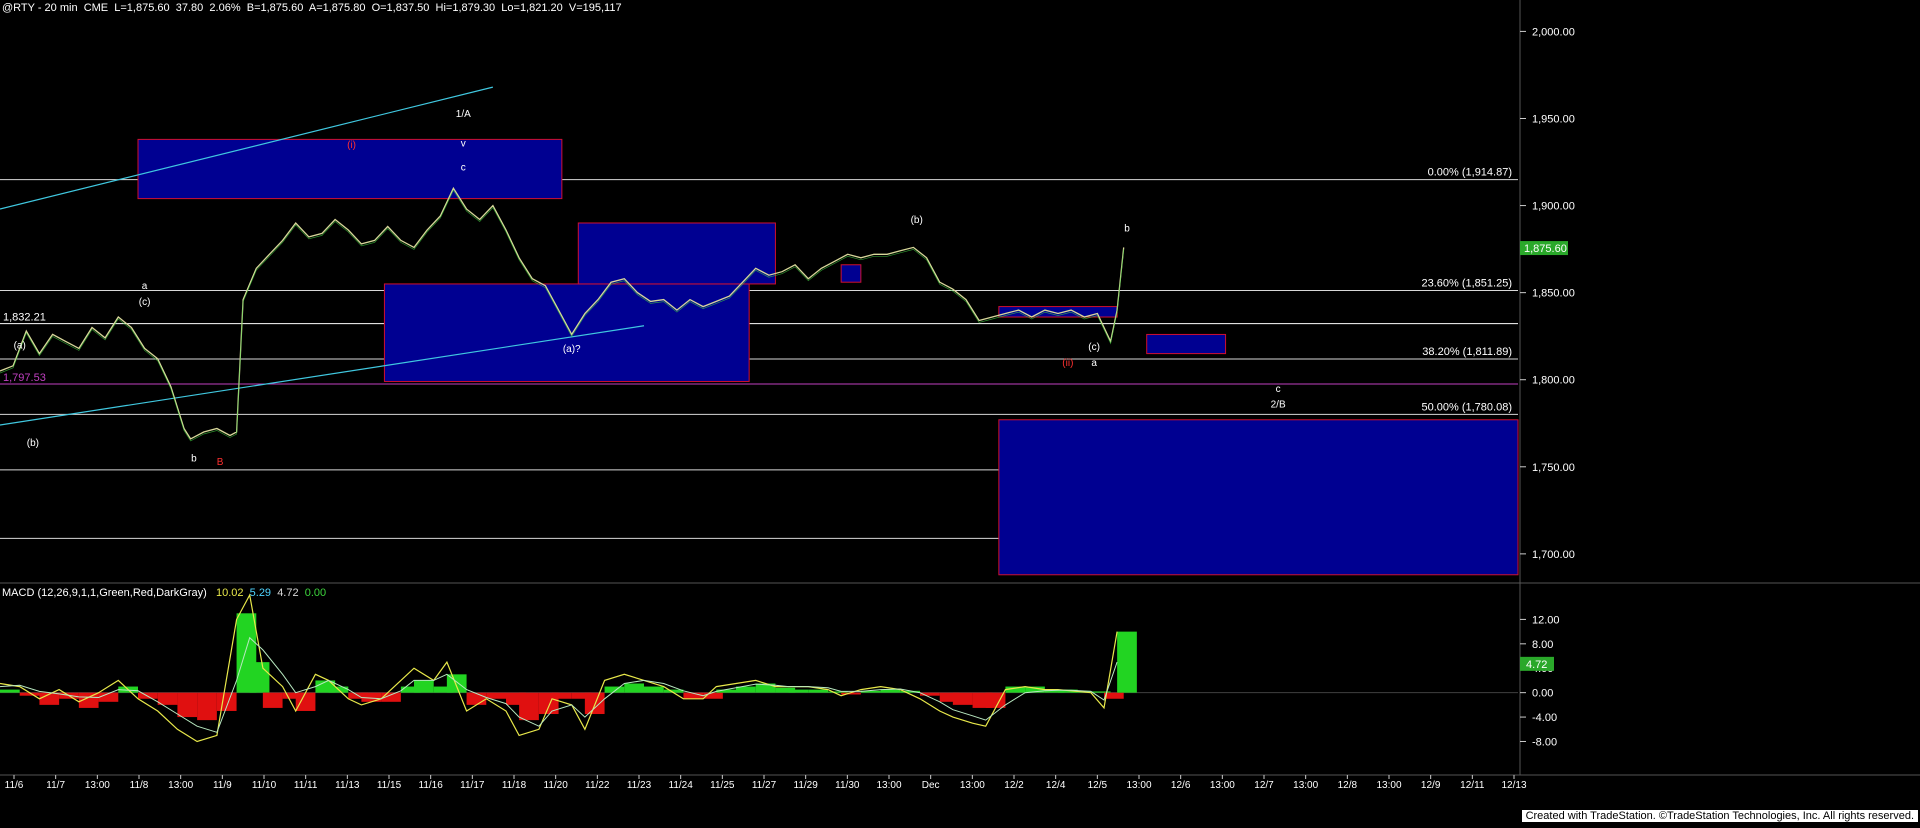 The height and width of the screenshot is (828, 1920). Describe the element at coordinates (389, 785) in the screenshot. I see `time-axis-label: 11/15` at that location.